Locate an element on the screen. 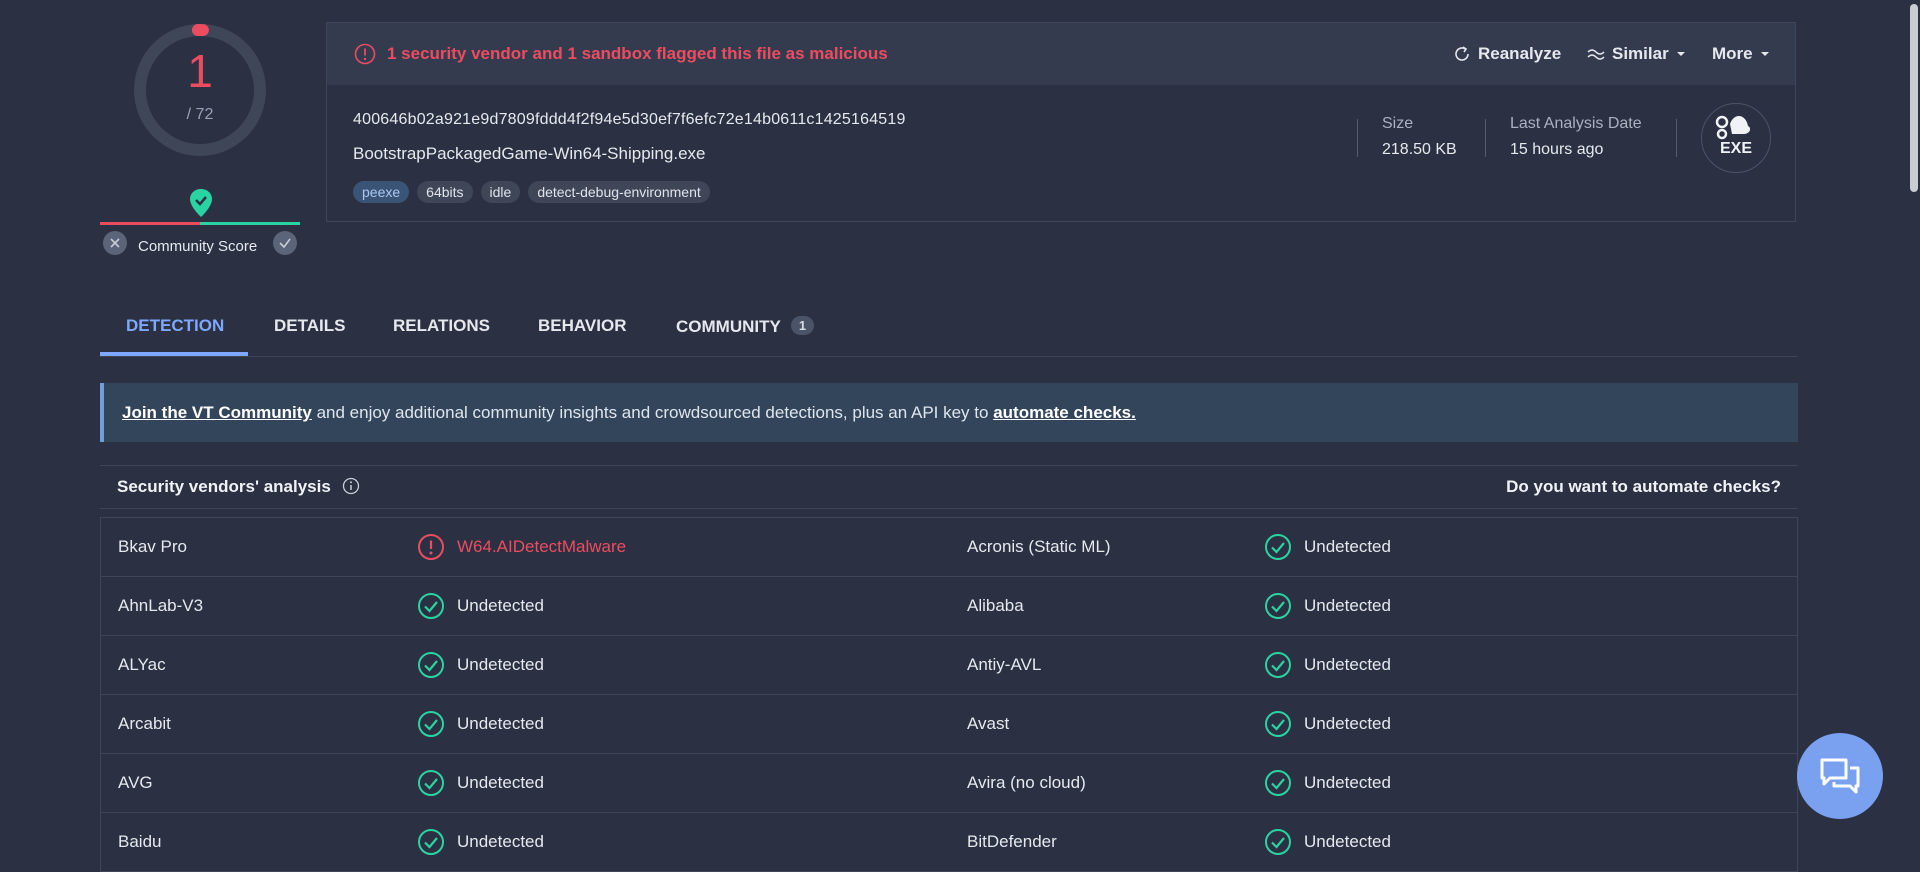  vendor-result-label: W64.AIDetectMalware is located at coordinates (542, 546).